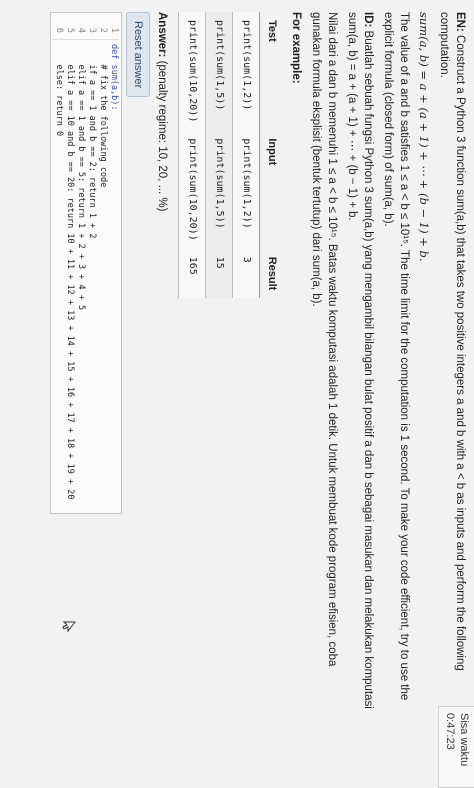  I want to click on line-number: 4, so click(80, 26).